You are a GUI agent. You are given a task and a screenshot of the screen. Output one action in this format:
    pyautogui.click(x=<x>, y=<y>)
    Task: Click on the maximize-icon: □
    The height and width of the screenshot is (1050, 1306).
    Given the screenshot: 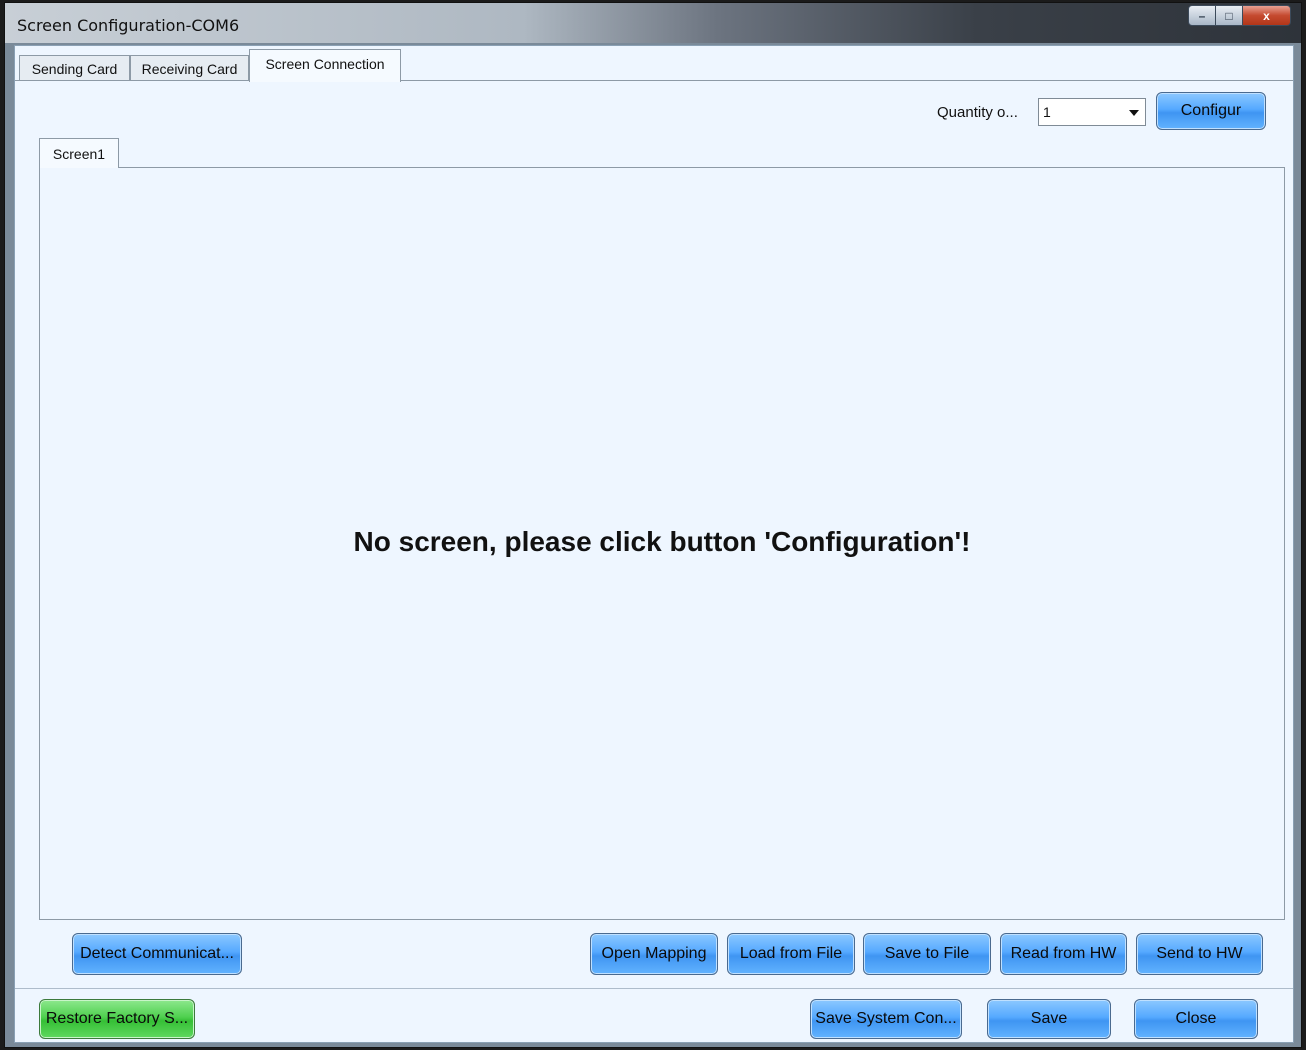 What is the action you would take?
    pyautogui.click(x=1229, y=15)
    